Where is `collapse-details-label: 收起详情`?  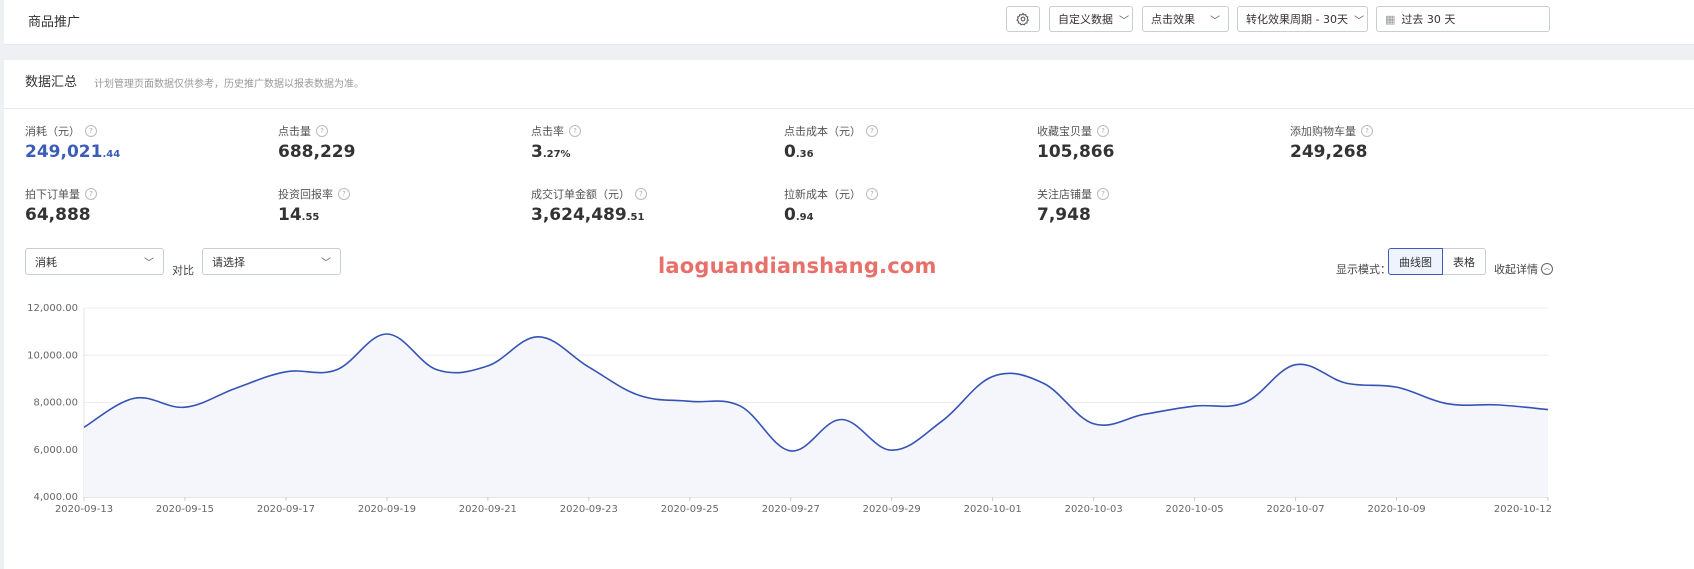 collapse-details-label: 收起详情 is located at coordinates (1516, 269).